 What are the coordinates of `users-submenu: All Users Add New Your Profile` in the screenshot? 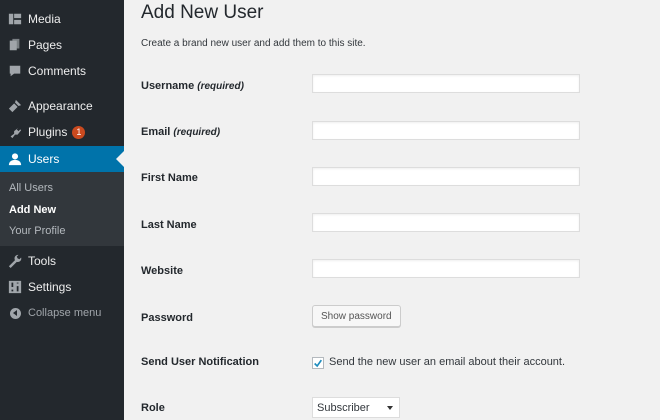 It's located at (62, 209).